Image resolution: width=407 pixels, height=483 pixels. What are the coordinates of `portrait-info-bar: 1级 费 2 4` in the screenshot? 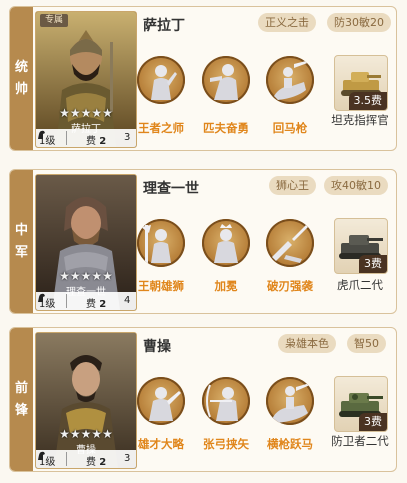 It's located at (86, 301).